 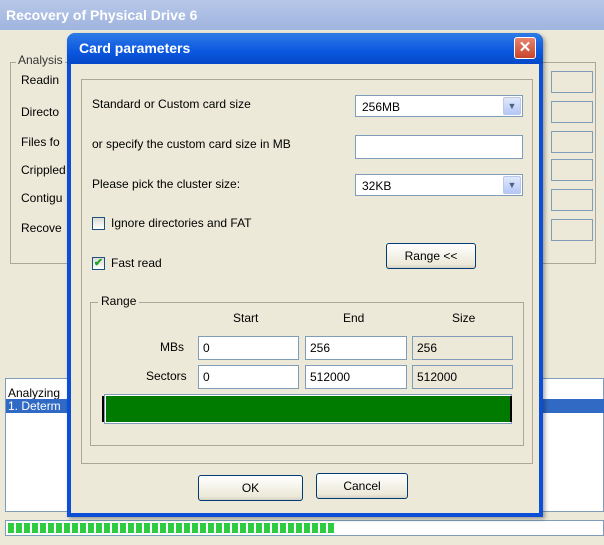 I want to click on range-header-end: End, so click(x=354, y=318).